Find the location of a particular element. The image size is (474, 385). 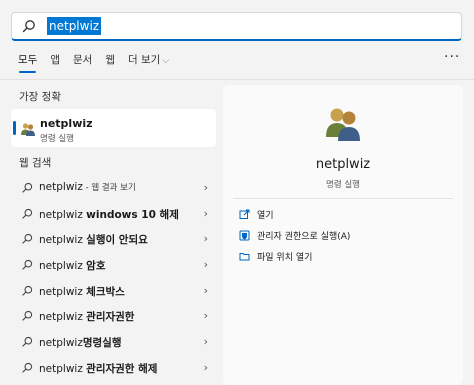

shield-icon is located at coordinates (244, 235).